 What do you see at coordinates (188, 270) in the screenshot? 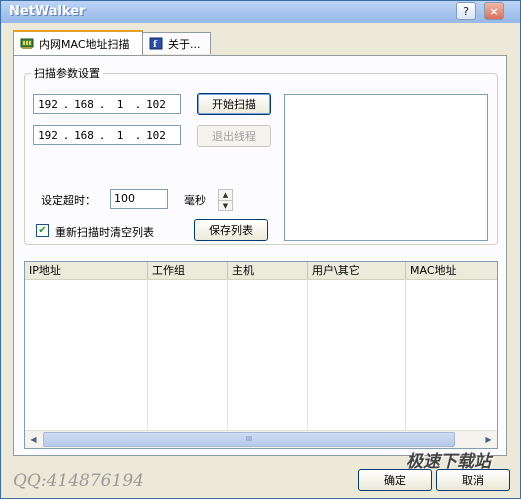
I see `column-workgroup: 工作组` at bounding box center [188, 270].